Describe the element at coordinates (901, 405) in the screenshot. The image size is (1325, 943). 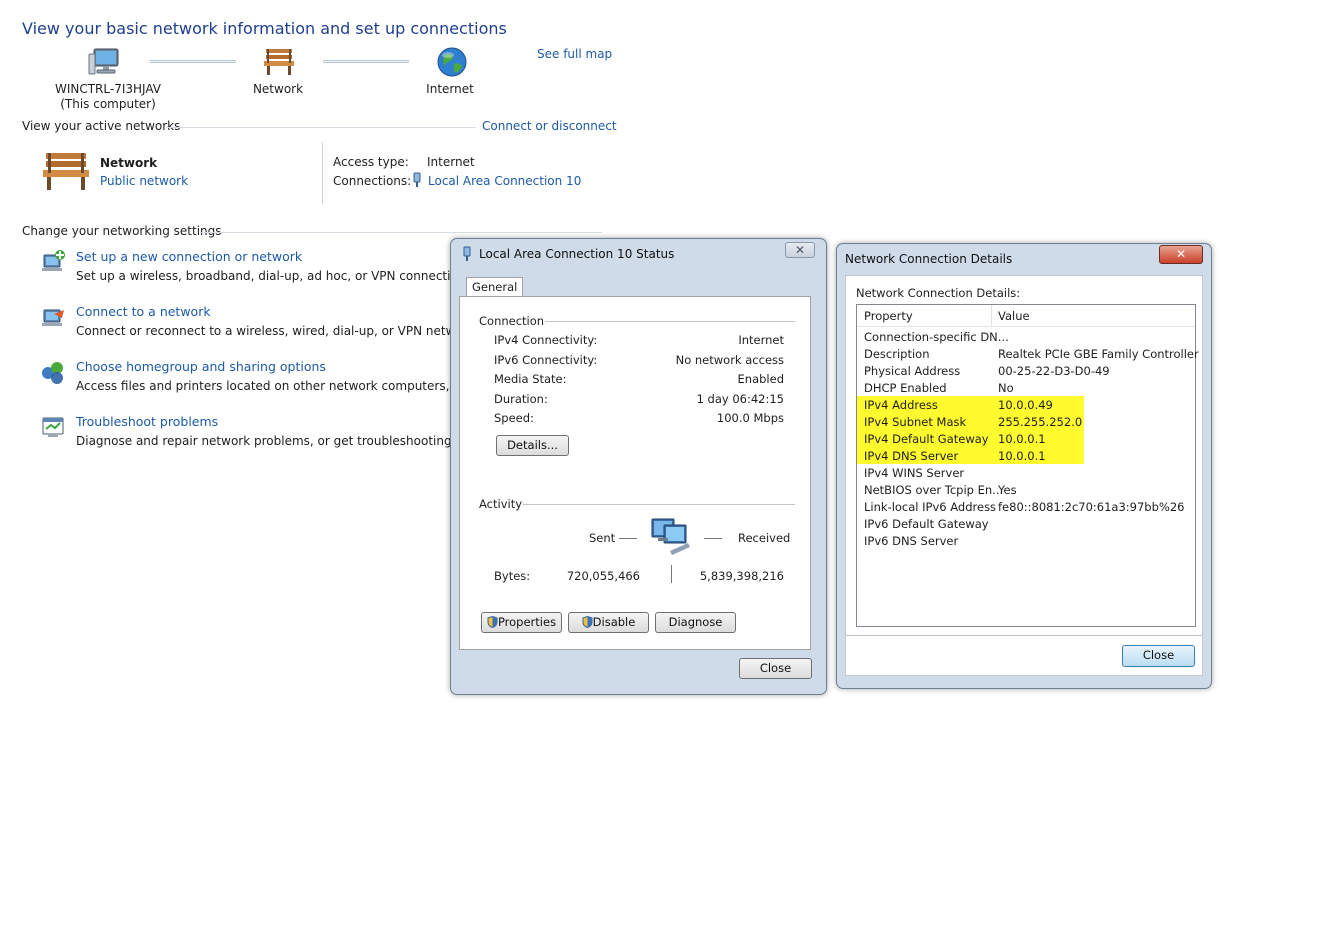
I see `details-property-cell: IPv4 Address` at that location.